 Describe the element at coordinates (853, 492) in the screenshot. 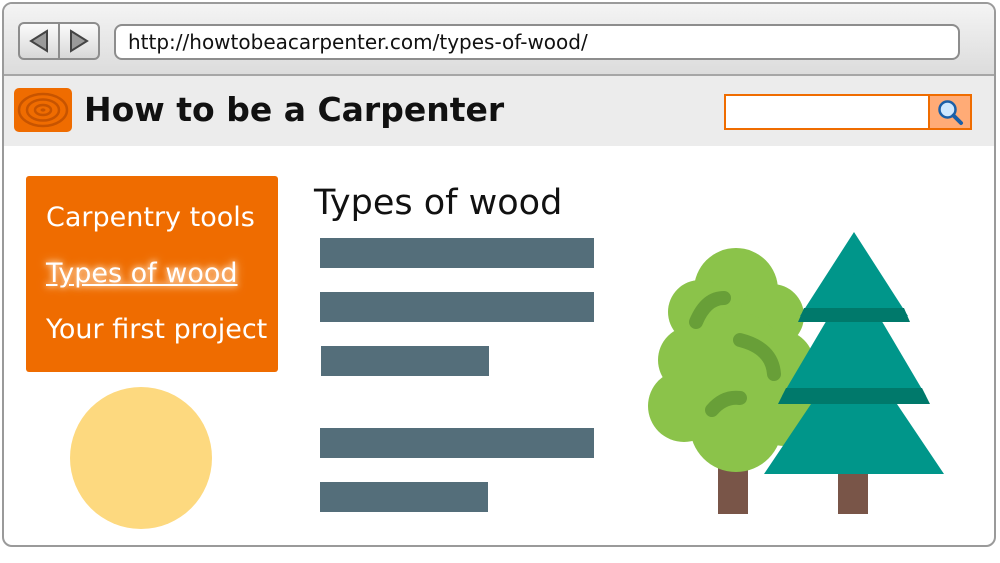

I see `conifer-trunk` at that location.